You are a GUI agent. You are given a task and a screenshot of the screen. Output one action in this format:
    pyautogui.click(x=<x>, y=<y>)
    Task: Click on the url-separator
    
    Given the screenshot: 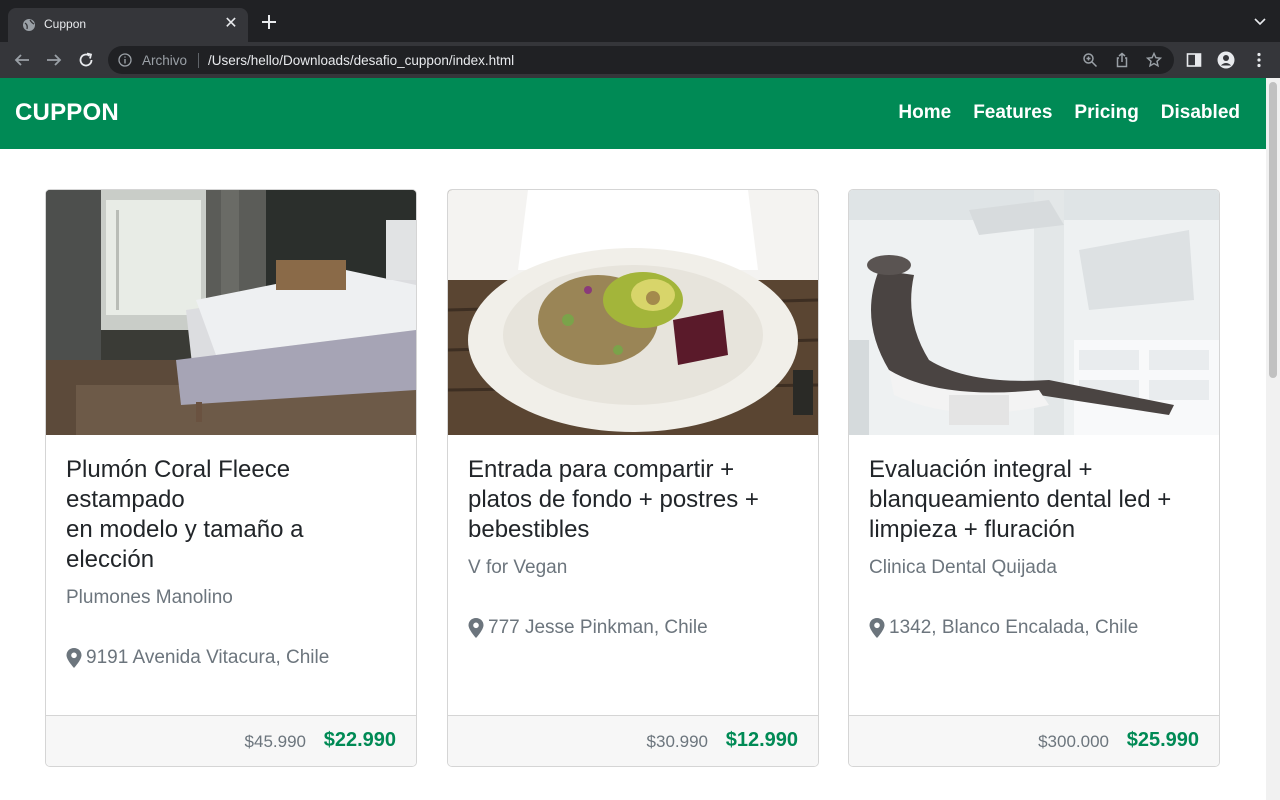 What is the action you would take?
    pyautogui.click(x=198, y=60)
    